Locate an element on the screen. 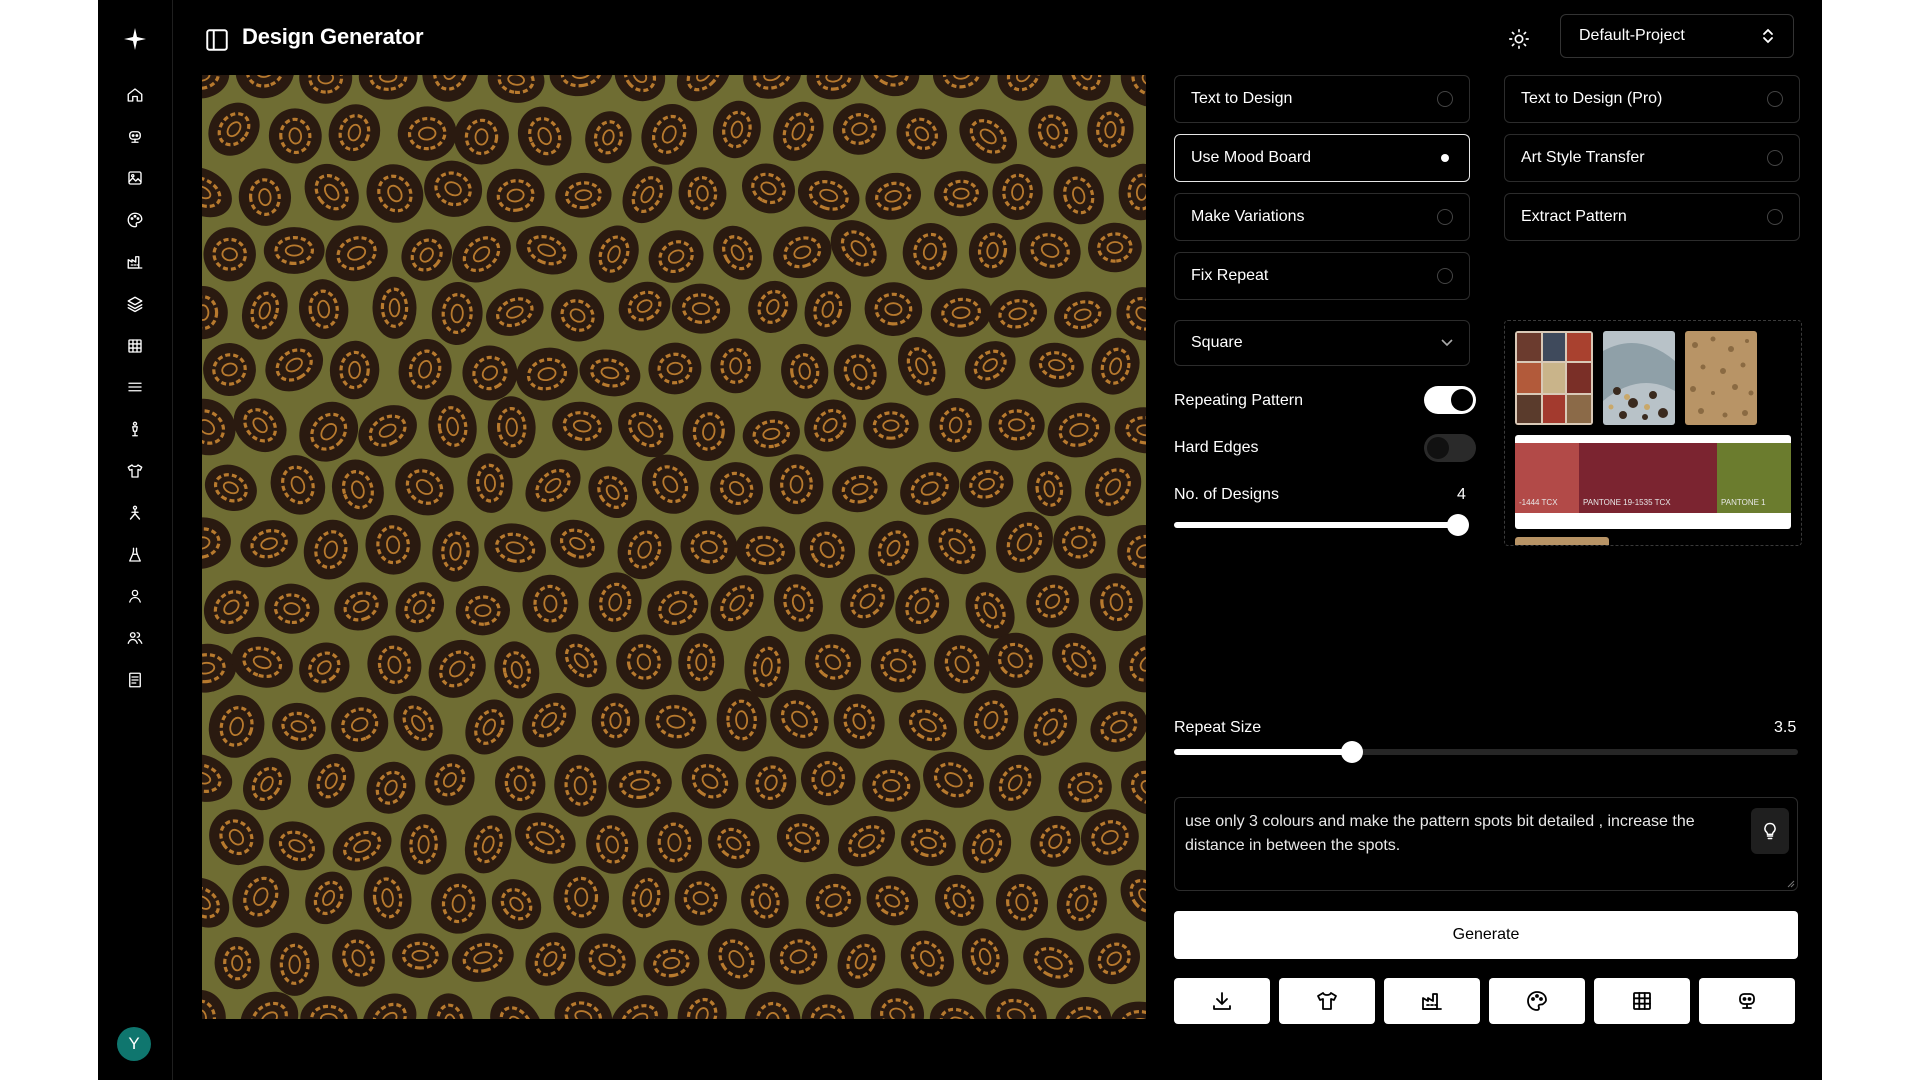  sidebar-item-factory is located at coordinates (135, 262).